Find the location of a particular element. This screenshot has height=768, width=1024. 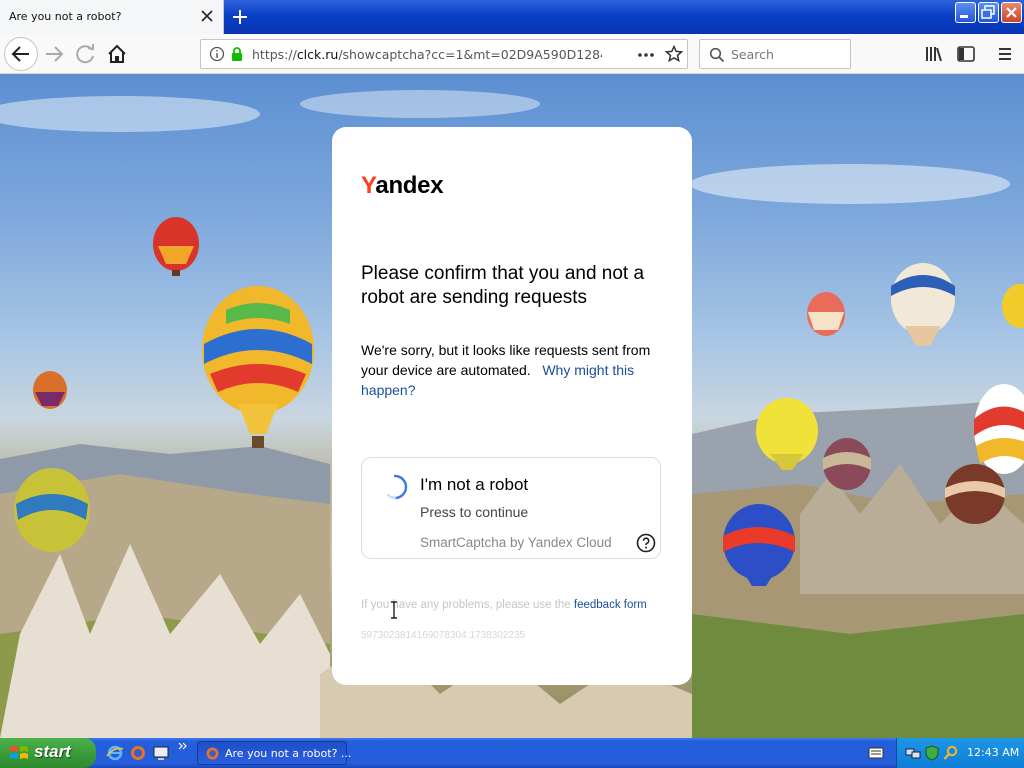

captcha-subtitle: Press to continue is located at coordinates (474, 512).